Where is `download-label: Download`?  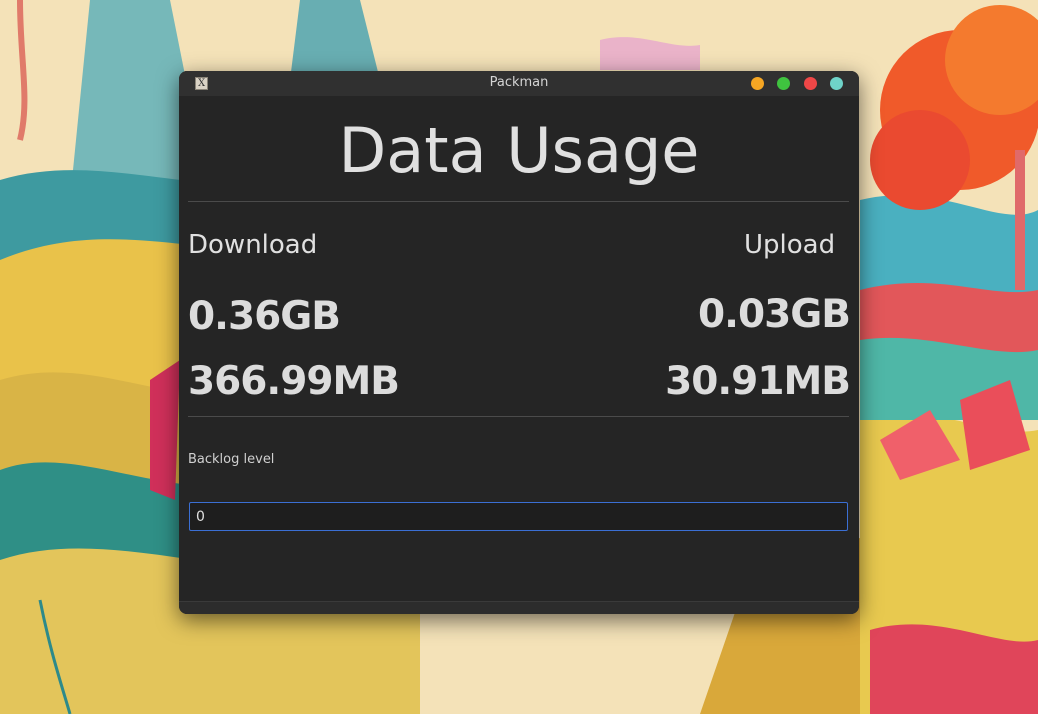 download-label: Download is located at coordinates (253, 245).